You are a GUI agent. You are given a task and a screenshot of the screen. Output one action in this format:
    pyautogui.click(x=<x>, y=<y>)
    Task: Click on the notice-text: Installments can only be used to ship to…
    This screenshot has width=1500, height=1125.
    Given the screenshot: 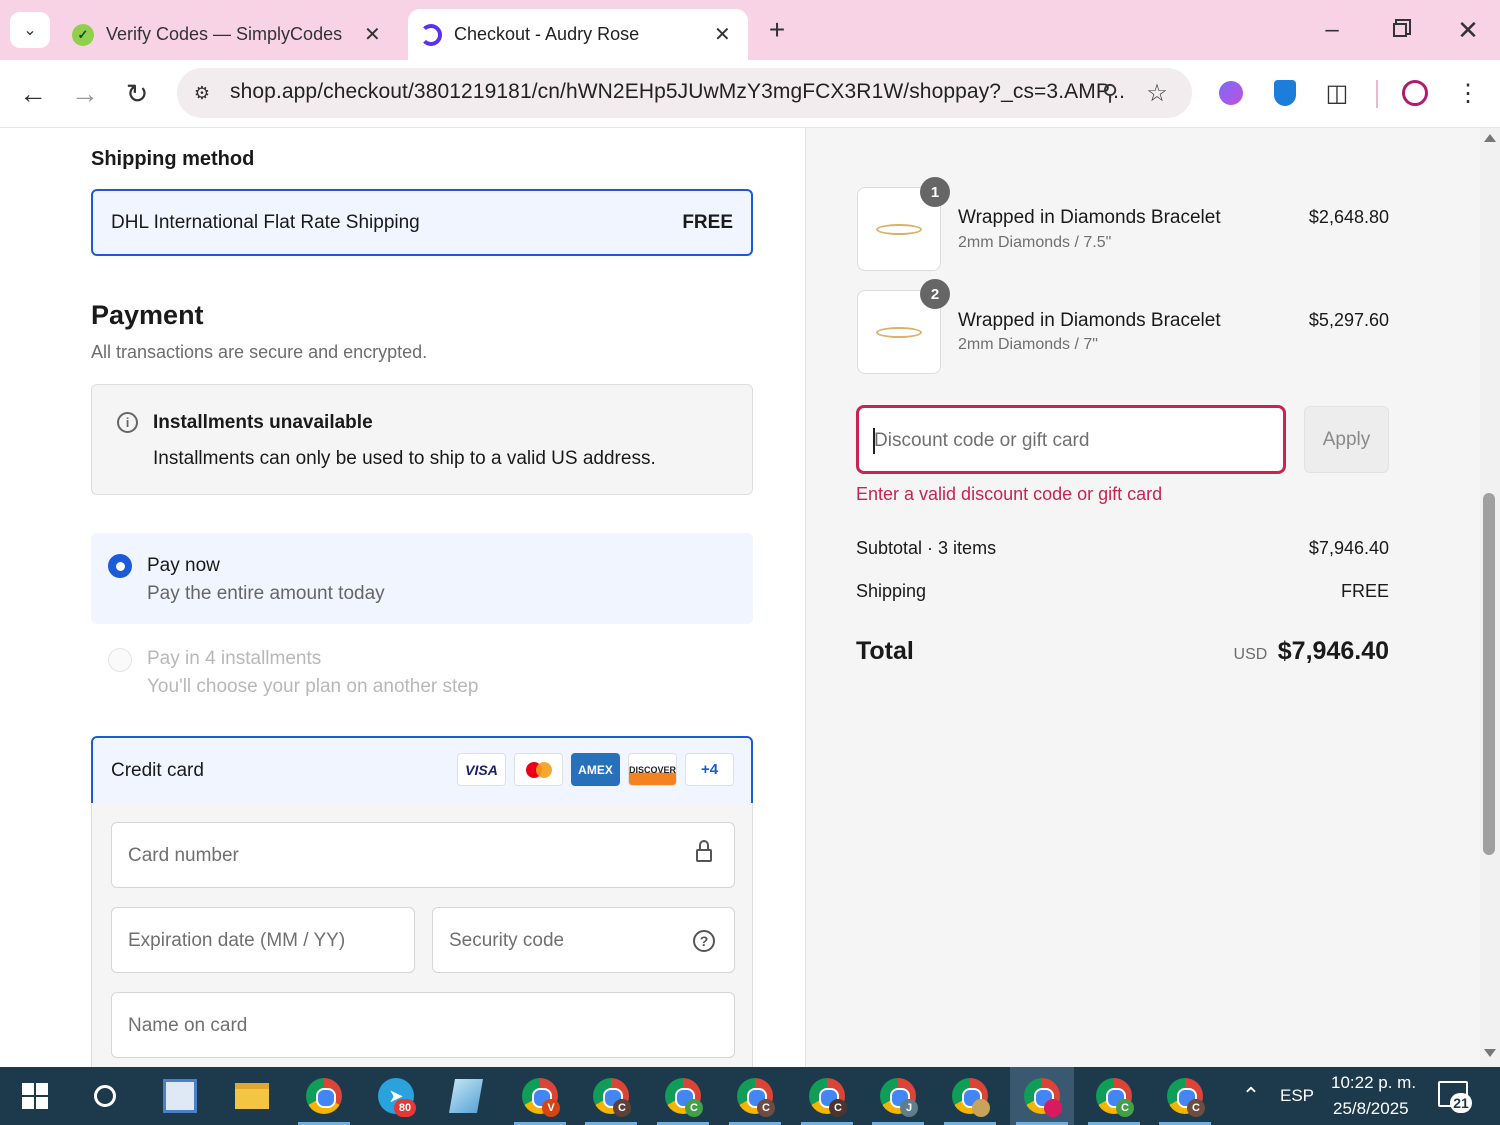 What is the action you would take?
    pyautogui.click(x=404, y=458)
    